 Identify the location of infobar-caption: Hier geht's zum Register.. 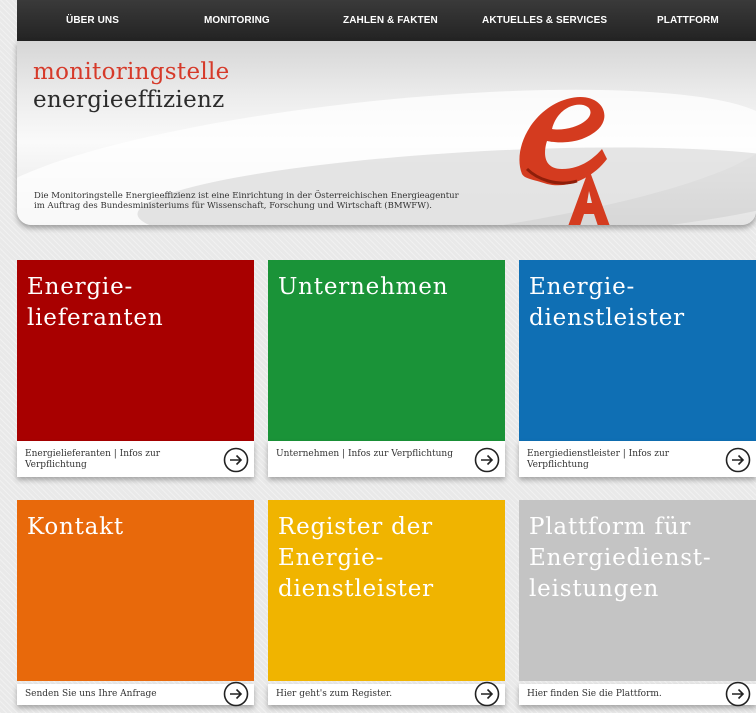
(334, 694).